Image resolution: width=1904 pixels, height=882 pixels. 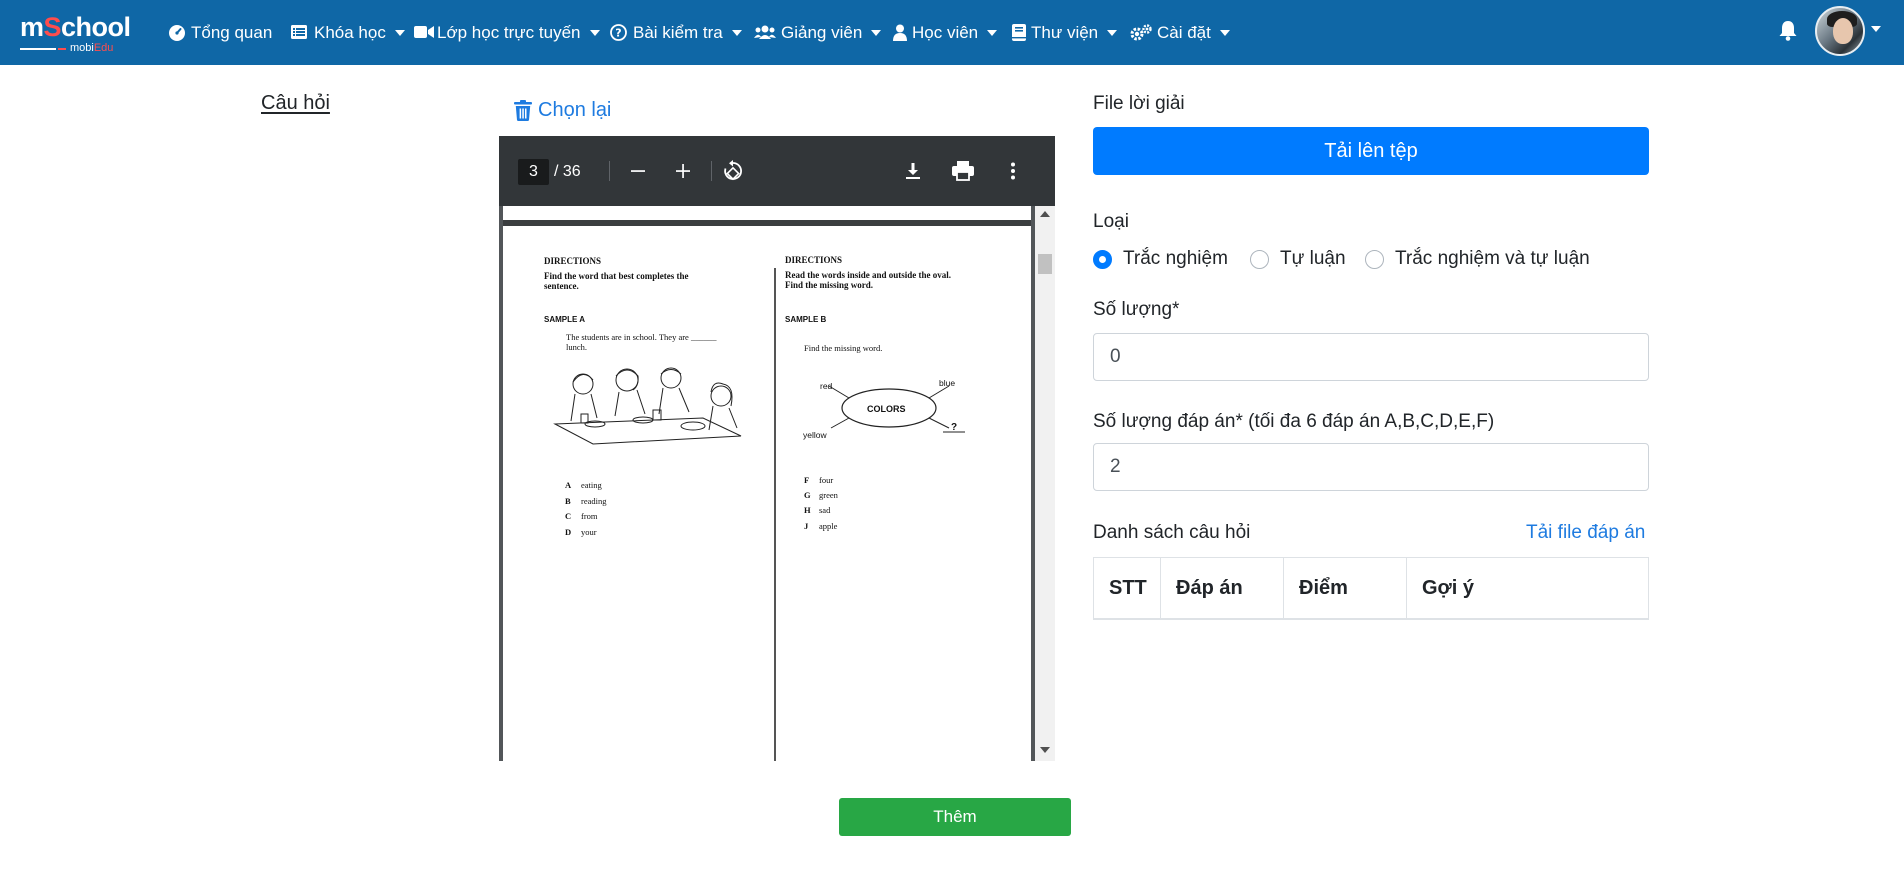 What do you see at coordinates (1371, 467) in the screenshot?
I see `answers-count-input: 2` at bounding box center [1371, 467].